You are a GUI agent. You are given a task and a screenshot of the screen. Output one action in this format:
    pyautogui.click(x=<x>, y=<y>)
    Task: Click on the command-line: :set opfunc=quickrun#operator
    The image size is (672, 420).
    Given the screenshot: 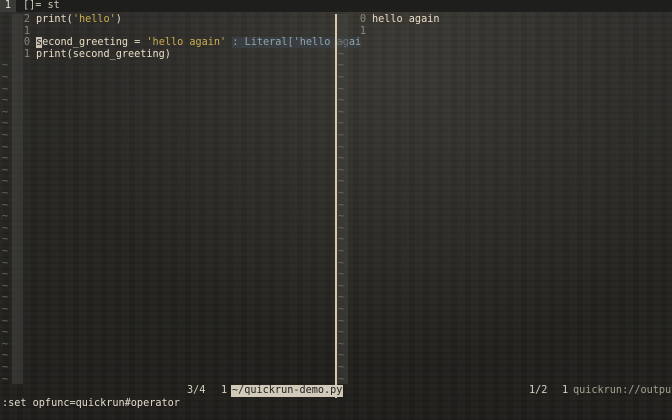 What is the action you would take?
    pyautogui.click(x=91, y=404)
    